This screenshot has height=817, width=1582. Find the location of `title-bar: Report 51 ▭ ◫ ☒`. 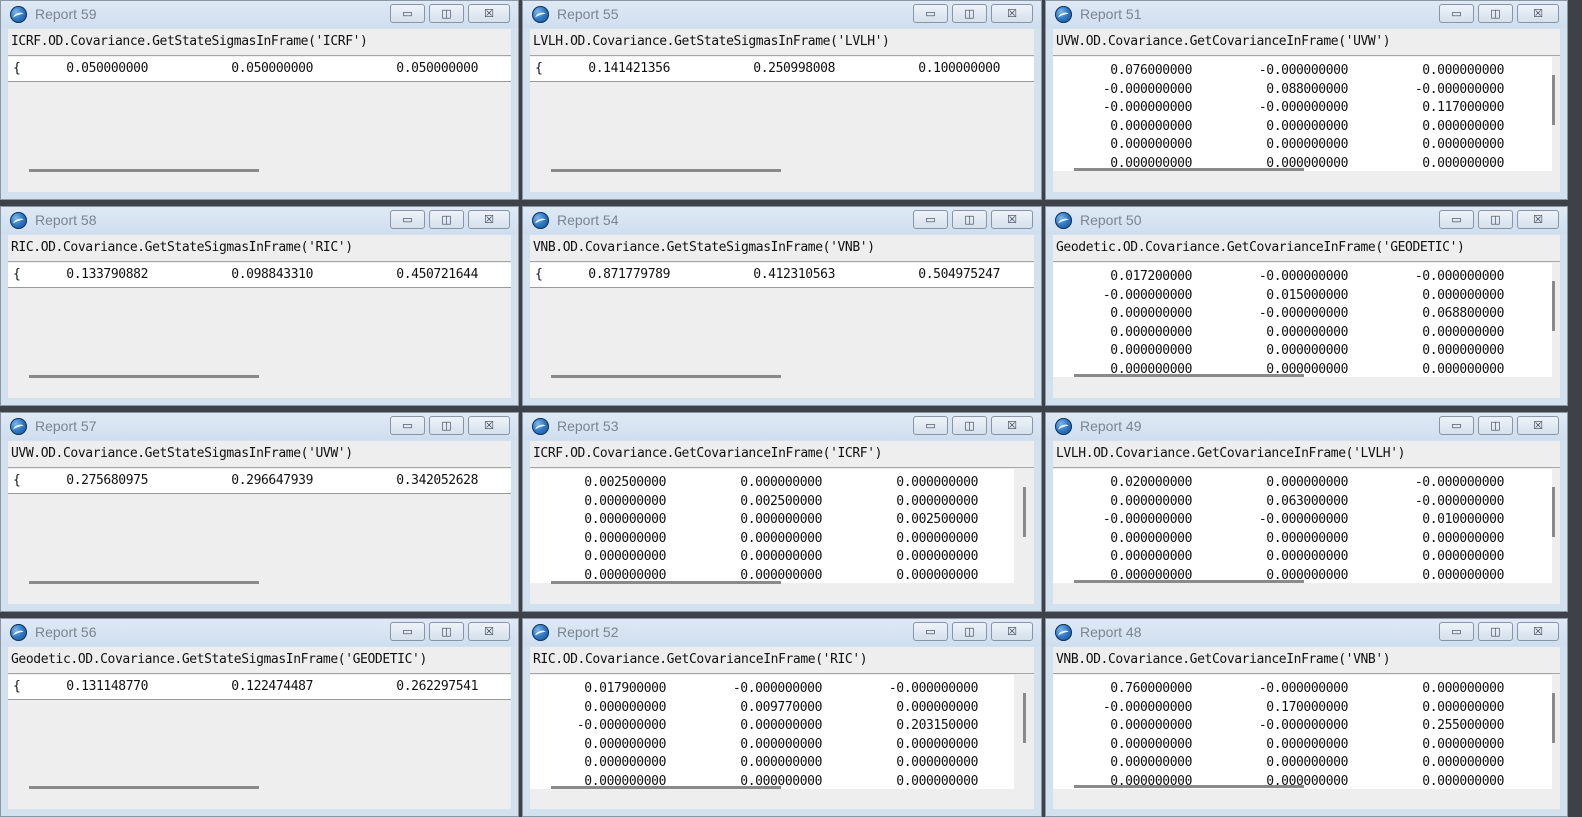

title-bar: Report 51 ▭ ◫ ☒ is located at coordinates (1306, 14).